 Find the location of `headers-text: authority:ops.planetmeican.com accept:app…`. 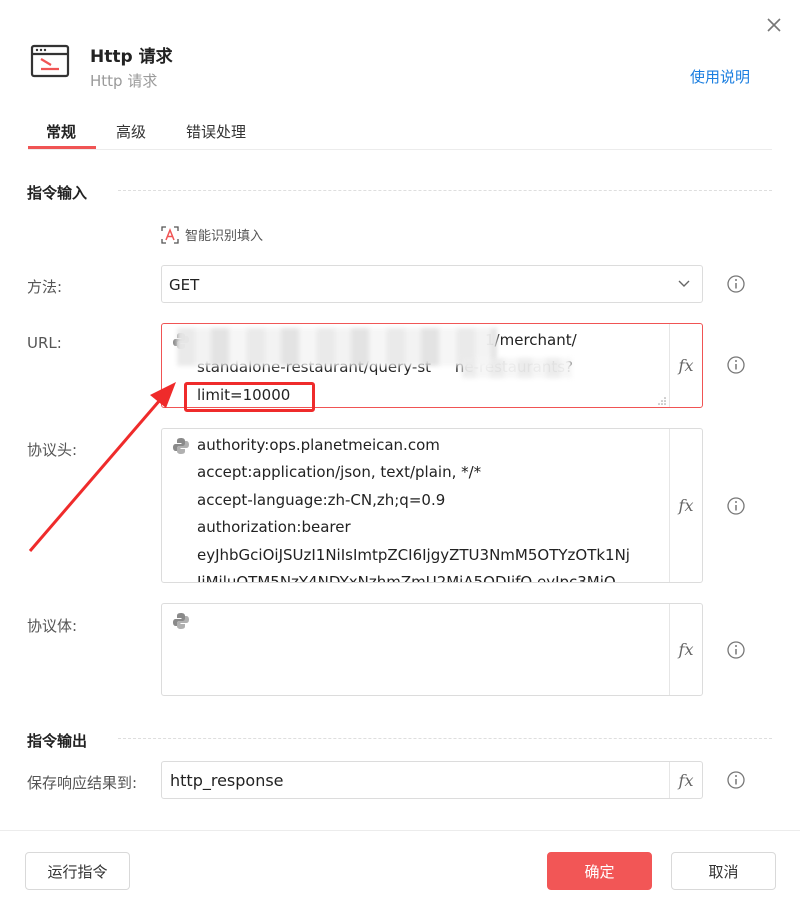

headers-text: authority:ops.planetmeican.com accept:app… is located at coordinates (429, 507).